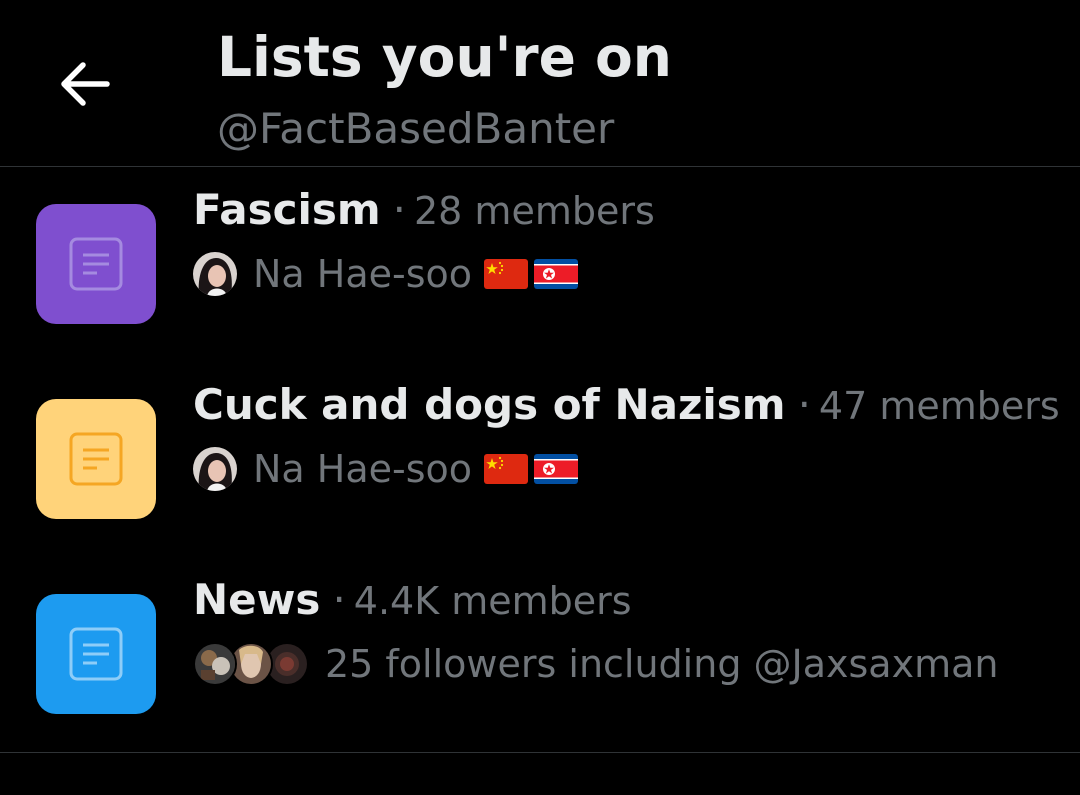  What do you see at coordinates (257, 599) in the screenshot?
I see `list-name: News` at bounding box center [257, 599].